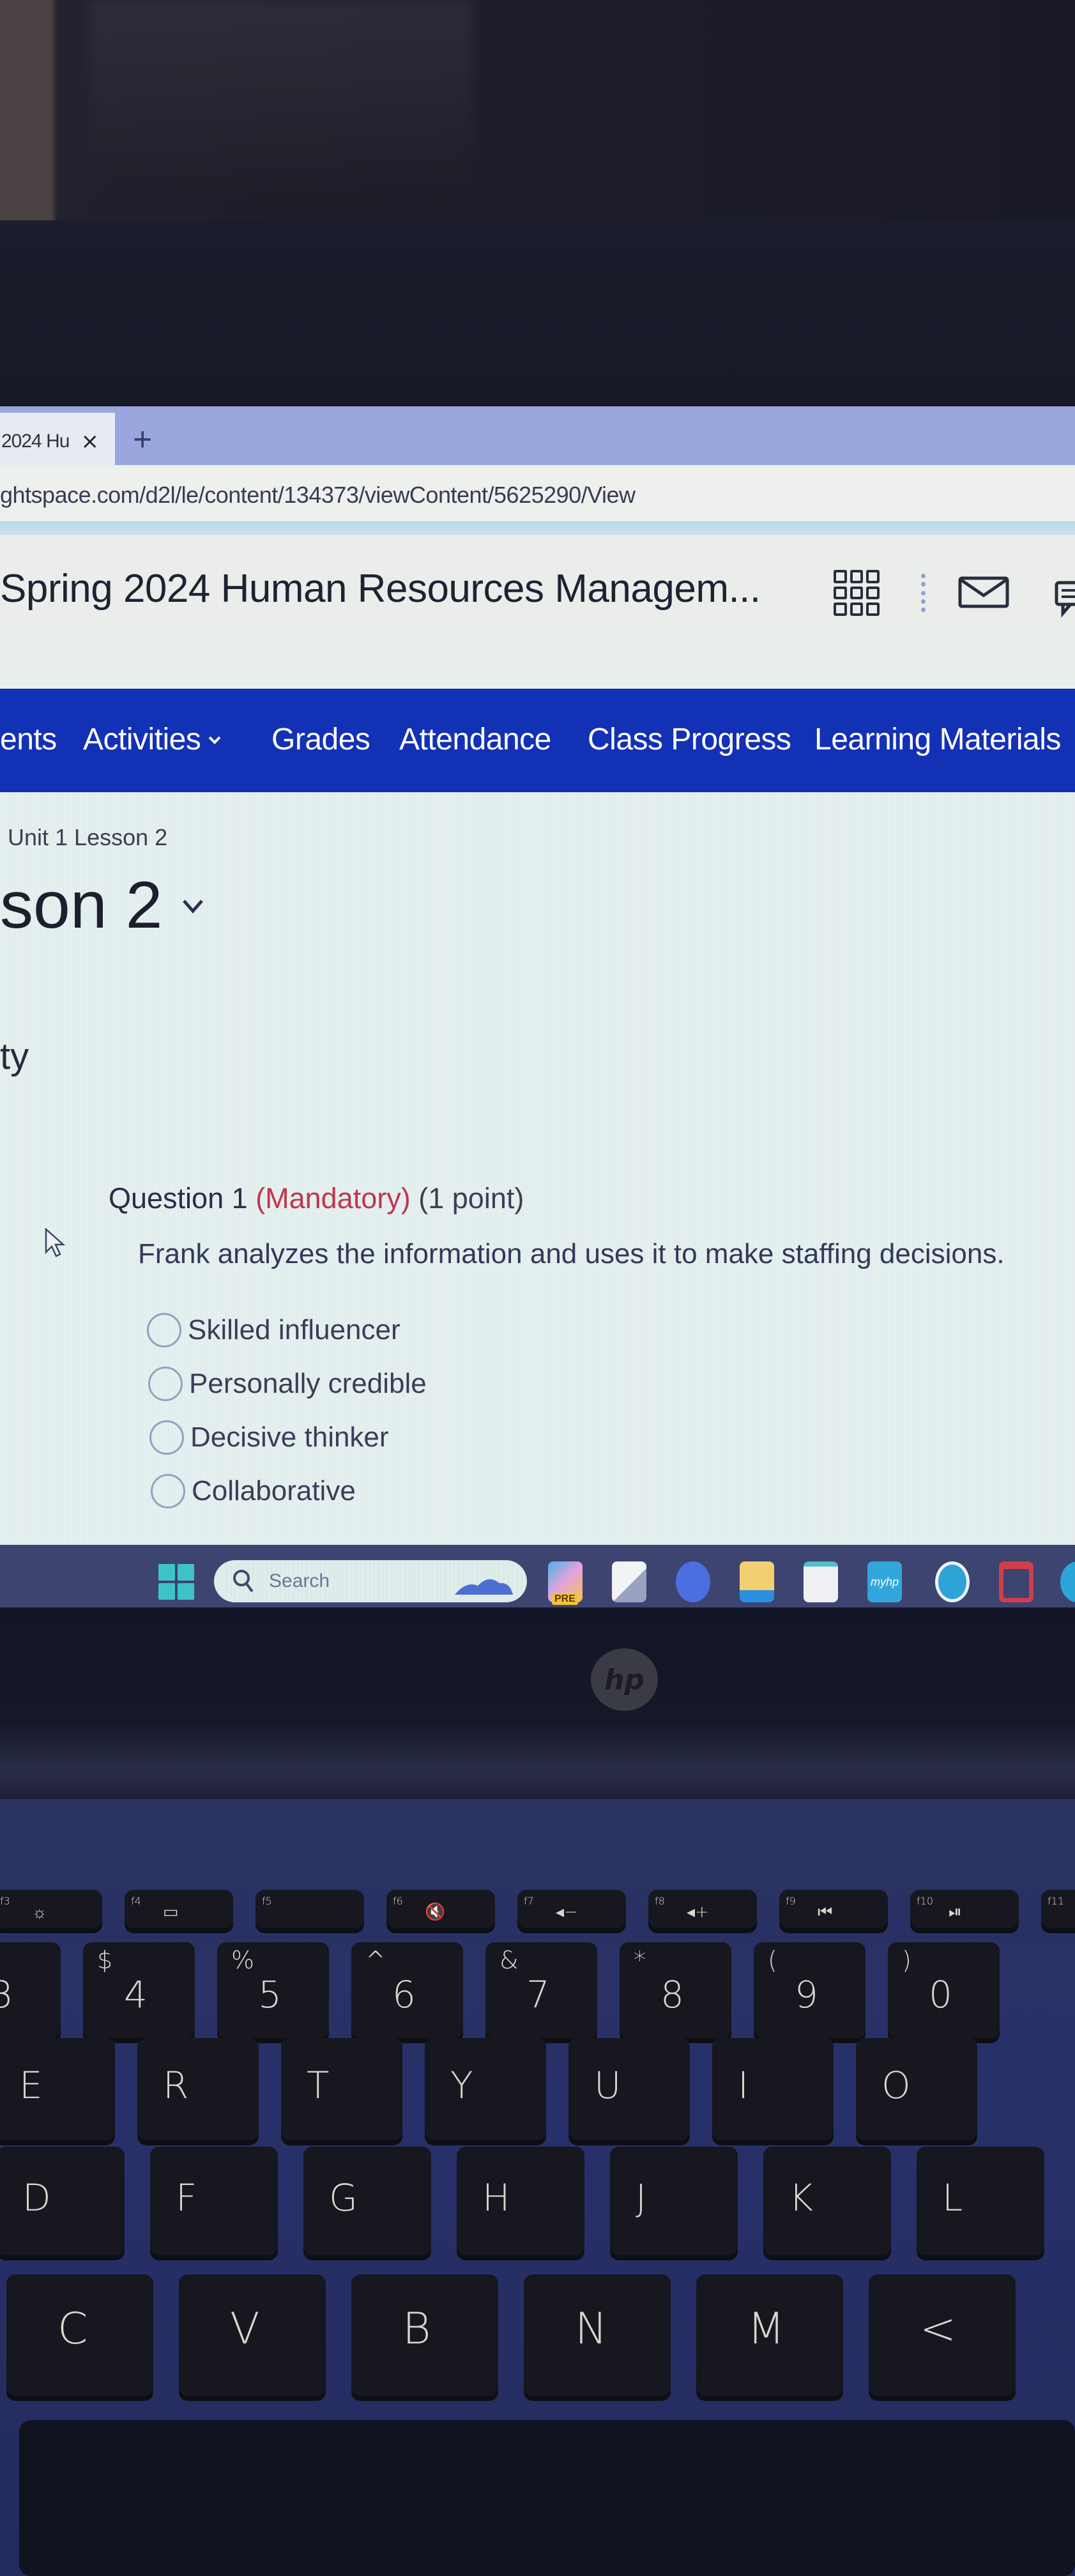 This screenshot has height=2576, width=1075. Describe the element at coordinates (105, 1960) in the screenshot. I see `key-shift-label: $` at that location.